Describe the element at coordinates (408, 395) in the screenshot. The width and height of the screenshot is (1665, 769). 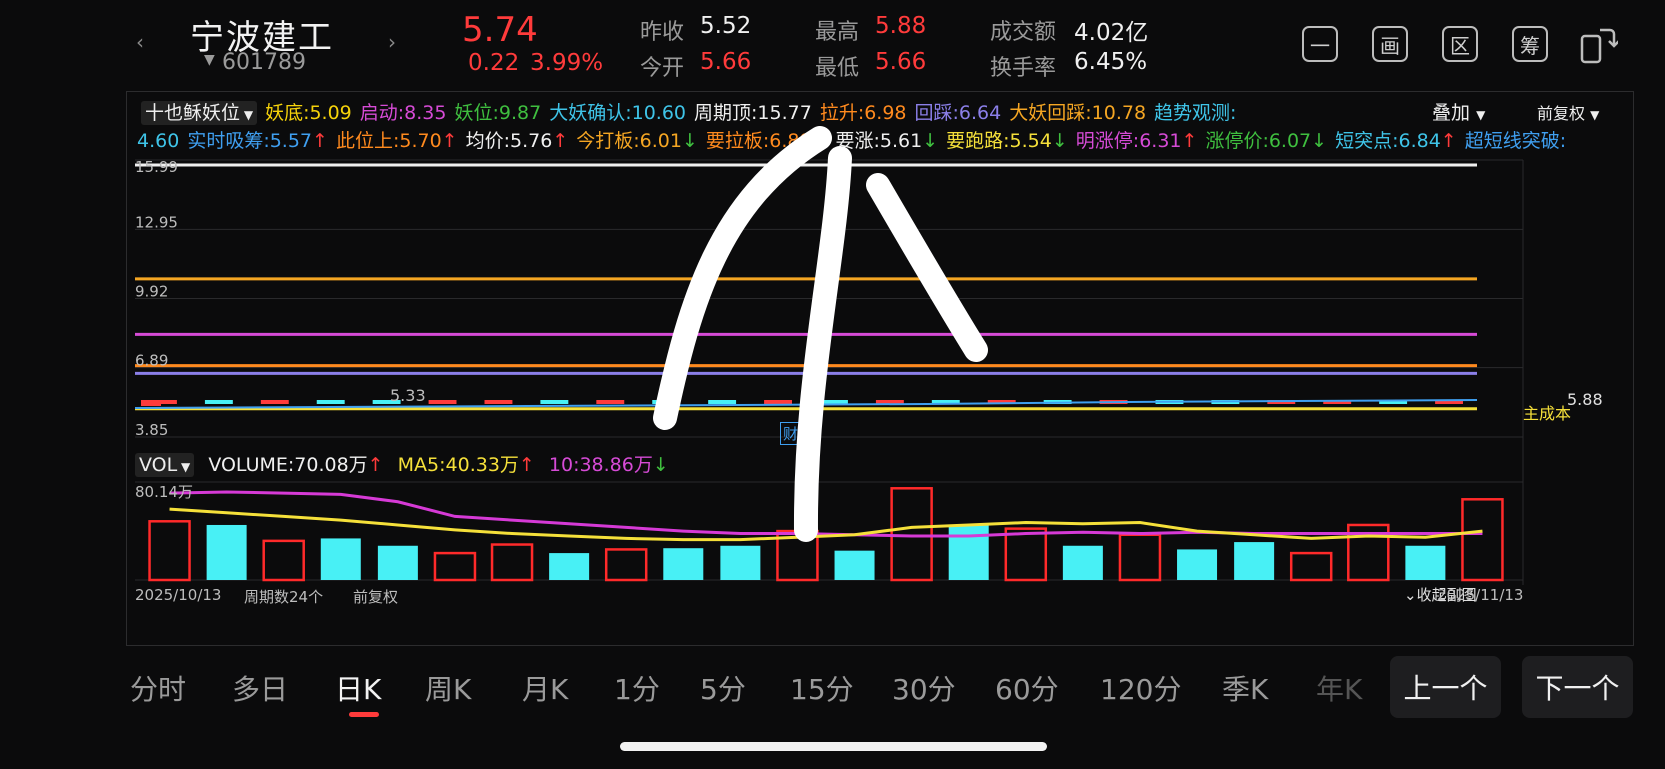
I see `low-price-label: 5.33` at that location.